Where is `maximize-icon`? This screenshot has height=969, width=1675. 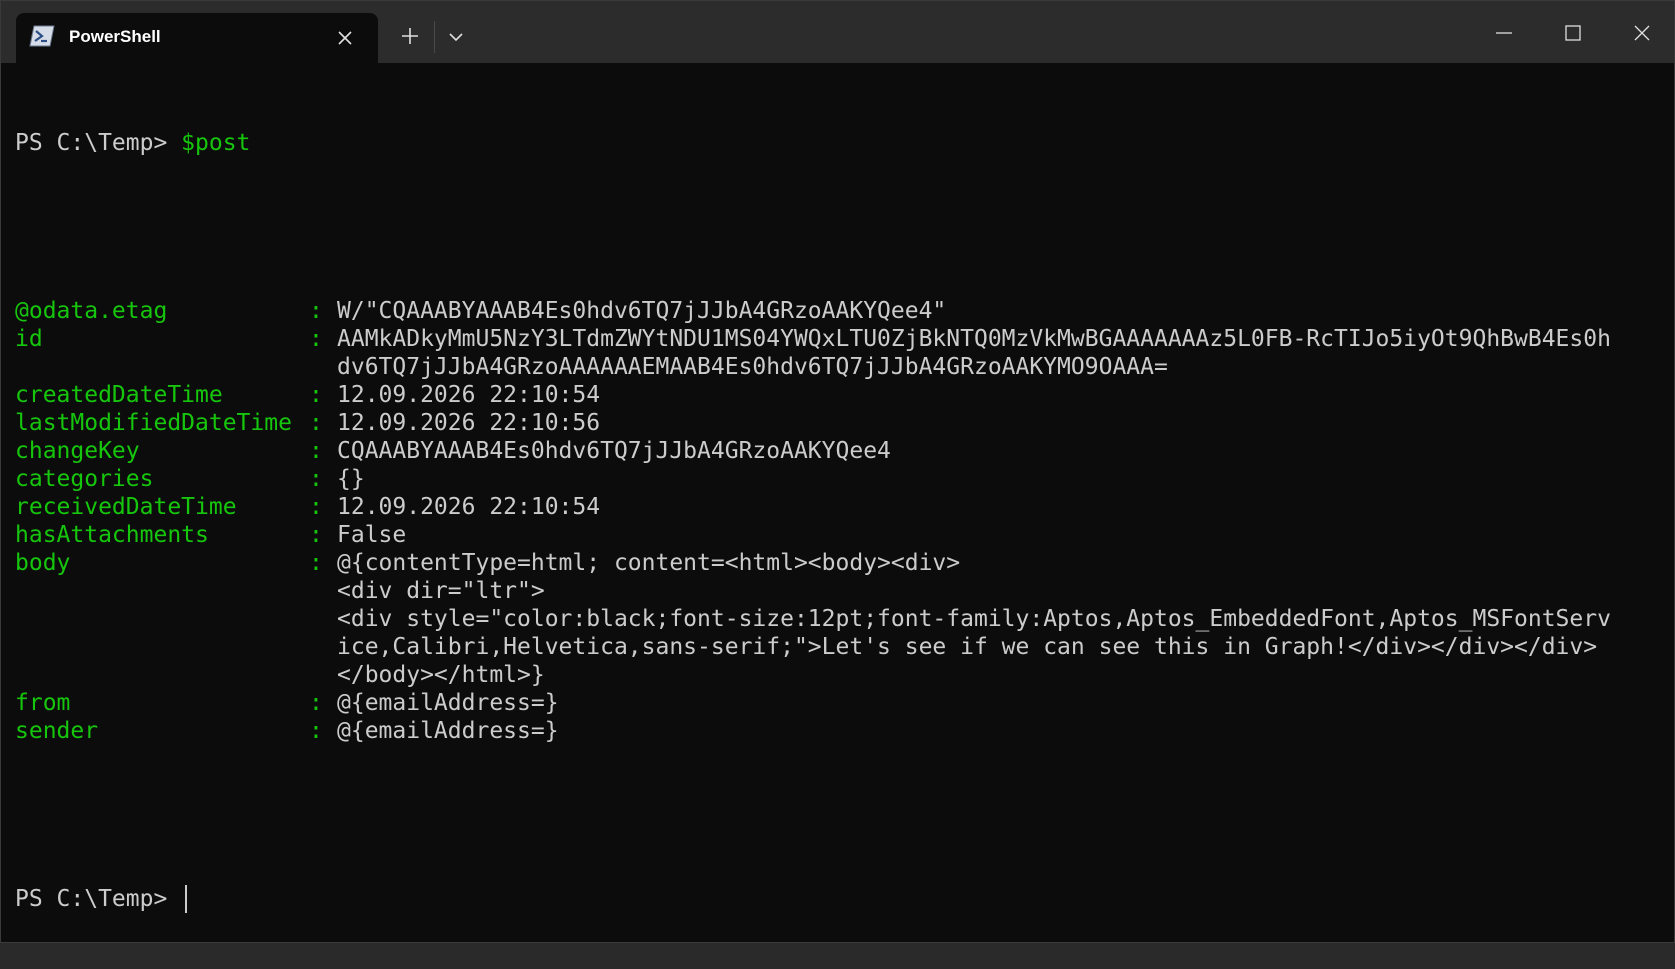
maximize-icon is located at coordinates (1573, 33).